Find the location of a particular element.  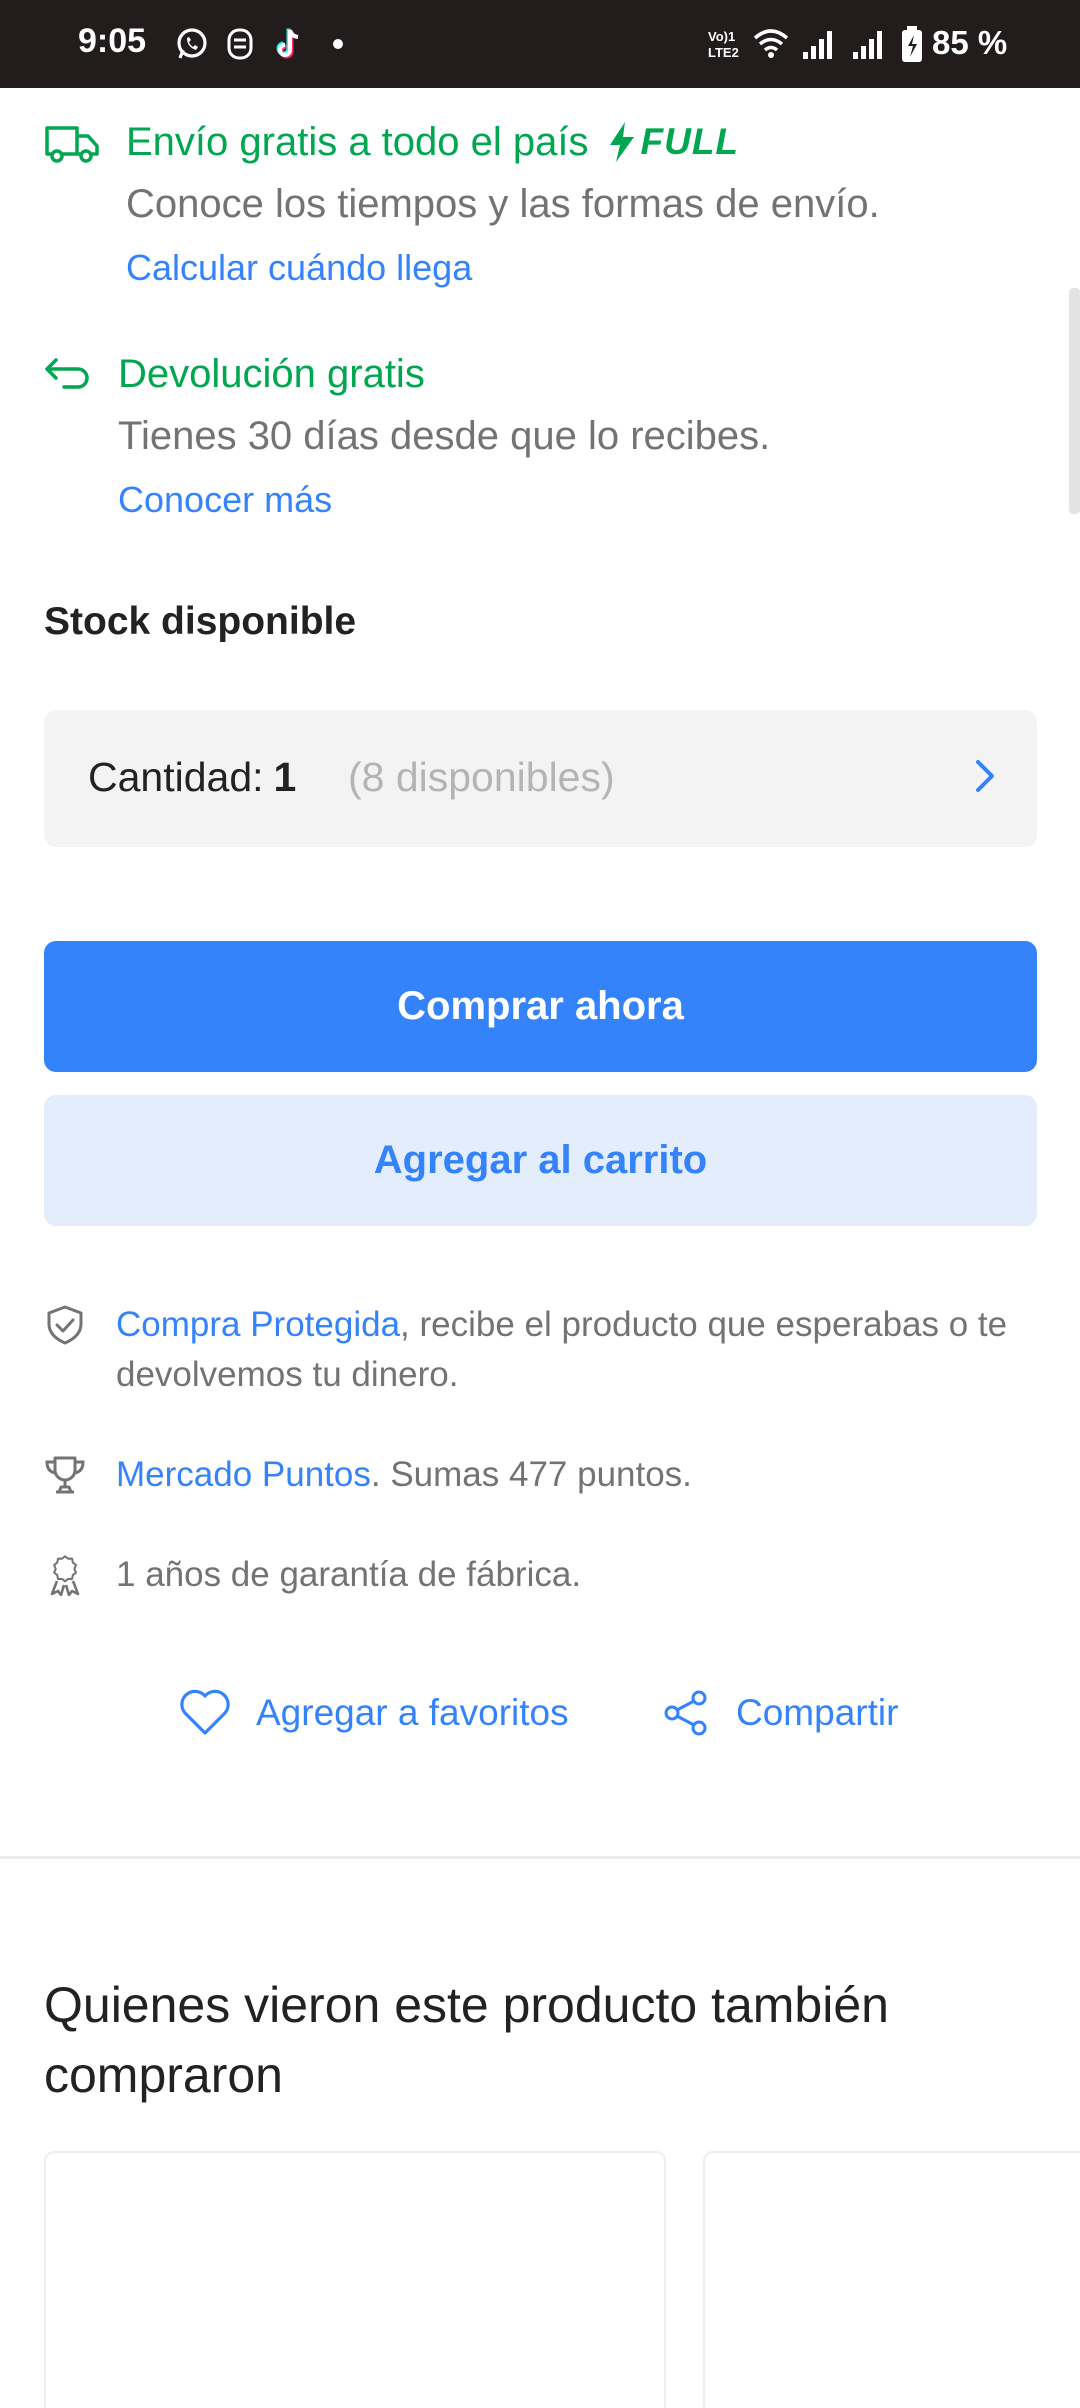

points-desc: . Sumas 477 puntos. is located at coordinates (531, 1474).